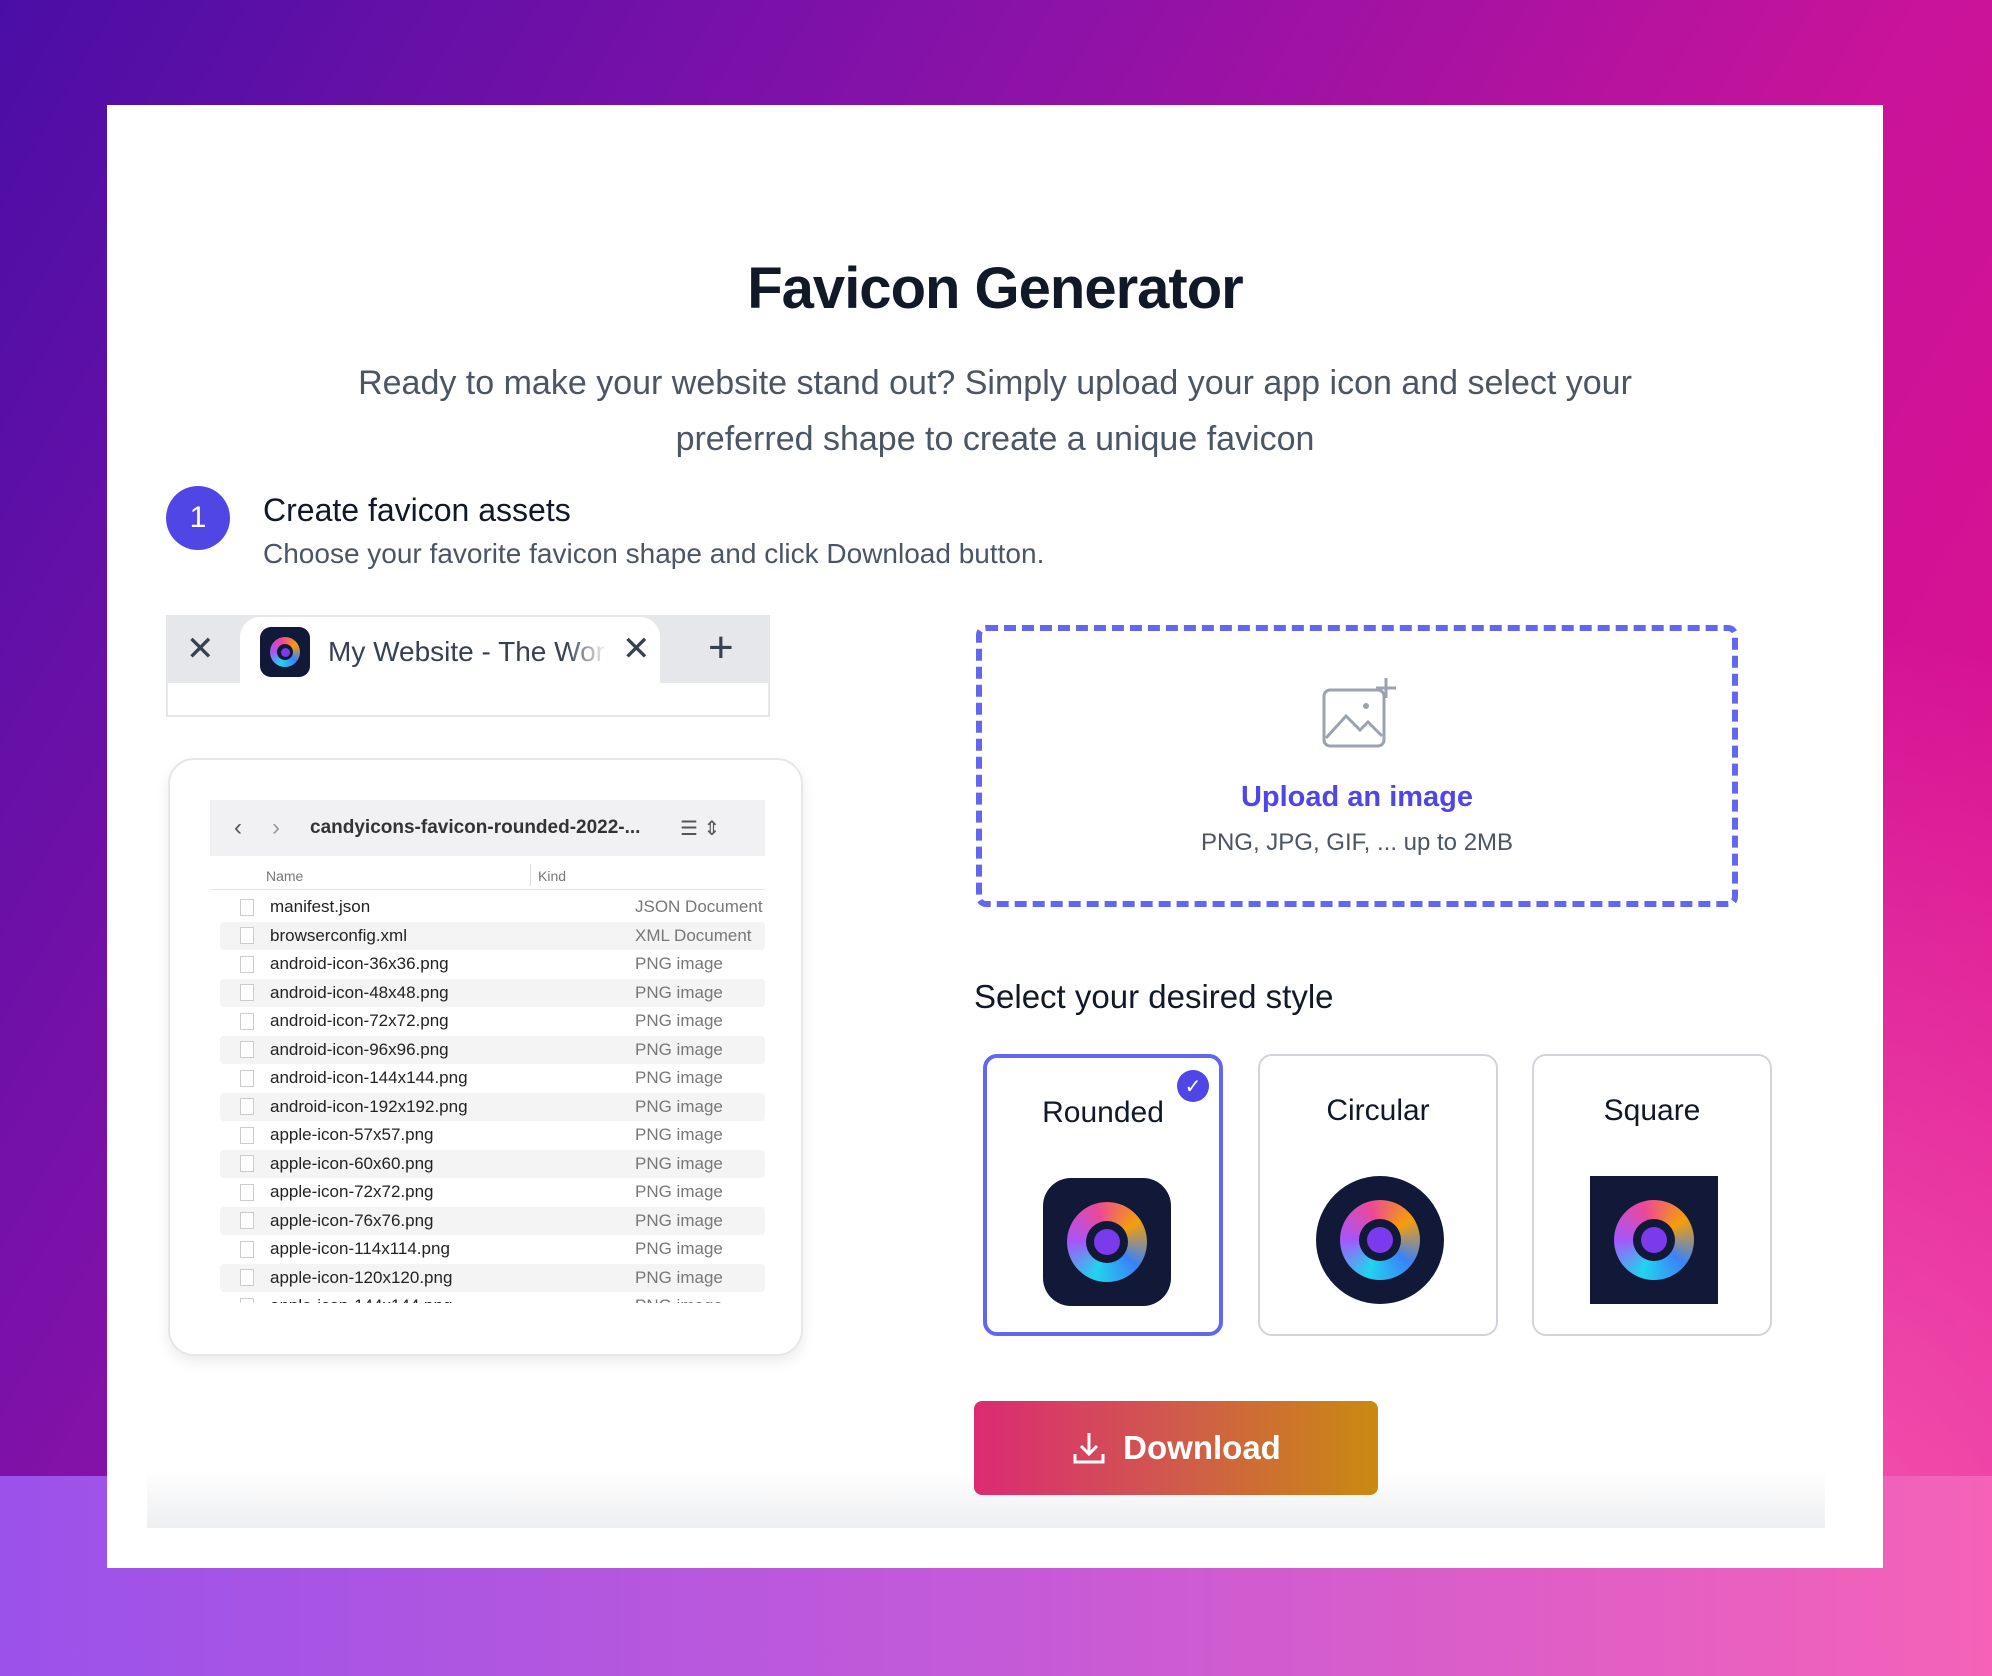 The width and height of the screenshot is (1992, 1676). Describe the element at coordinates (492, 1135) in the screenshot. I see `file-row: apple-icon-57x57.png PNG image` at that location.